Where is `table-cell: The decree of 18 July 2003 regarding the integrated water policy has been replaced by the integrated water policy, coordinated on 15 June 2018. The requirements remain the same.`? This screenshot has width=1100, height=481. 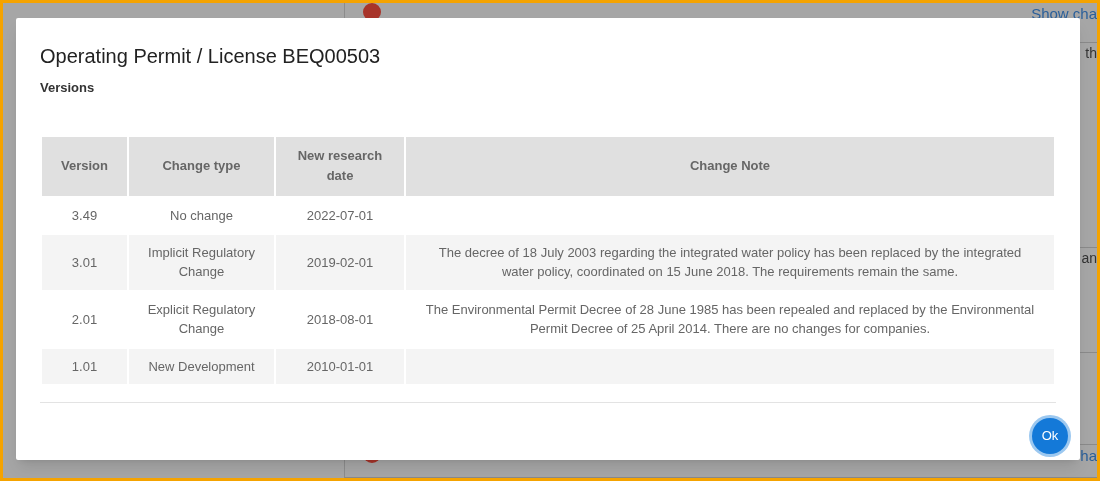 table-cell: The decree of 18 July 2003 regarding the integrated water policy has been replaced by the integrated water policy, coordinated on 15 June 2018. The requirements remain the same. is located at coordinates (730, 262).